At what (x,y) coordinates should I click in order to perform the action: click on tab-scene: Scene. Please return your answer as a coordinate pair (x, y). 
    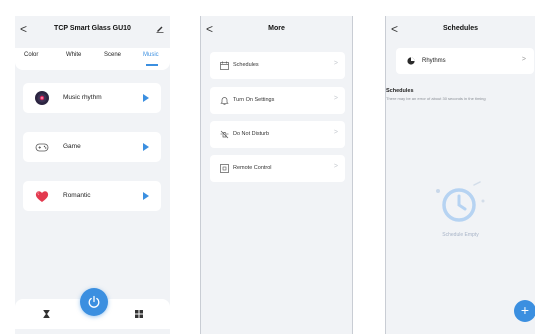
    Looking at the image, I should click on (112, 55).